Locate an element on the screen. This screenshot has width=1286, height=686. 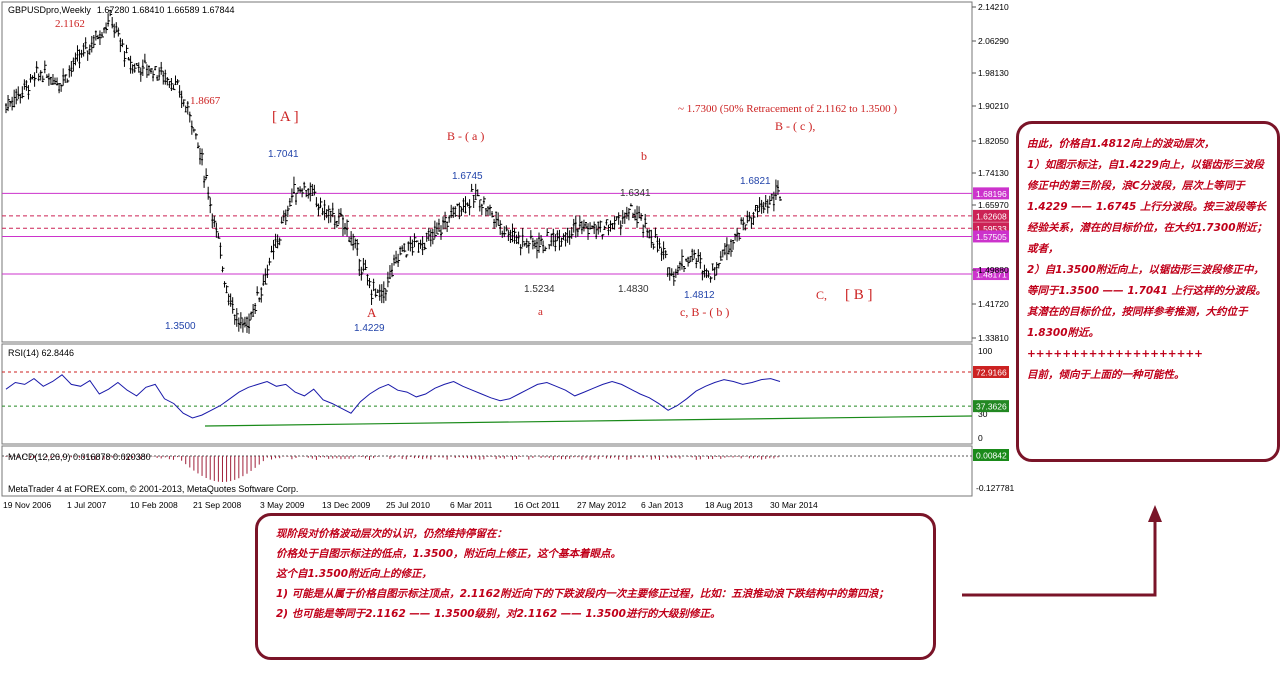
wave-annotation: [ A ] is located at coordinates (285, 117).